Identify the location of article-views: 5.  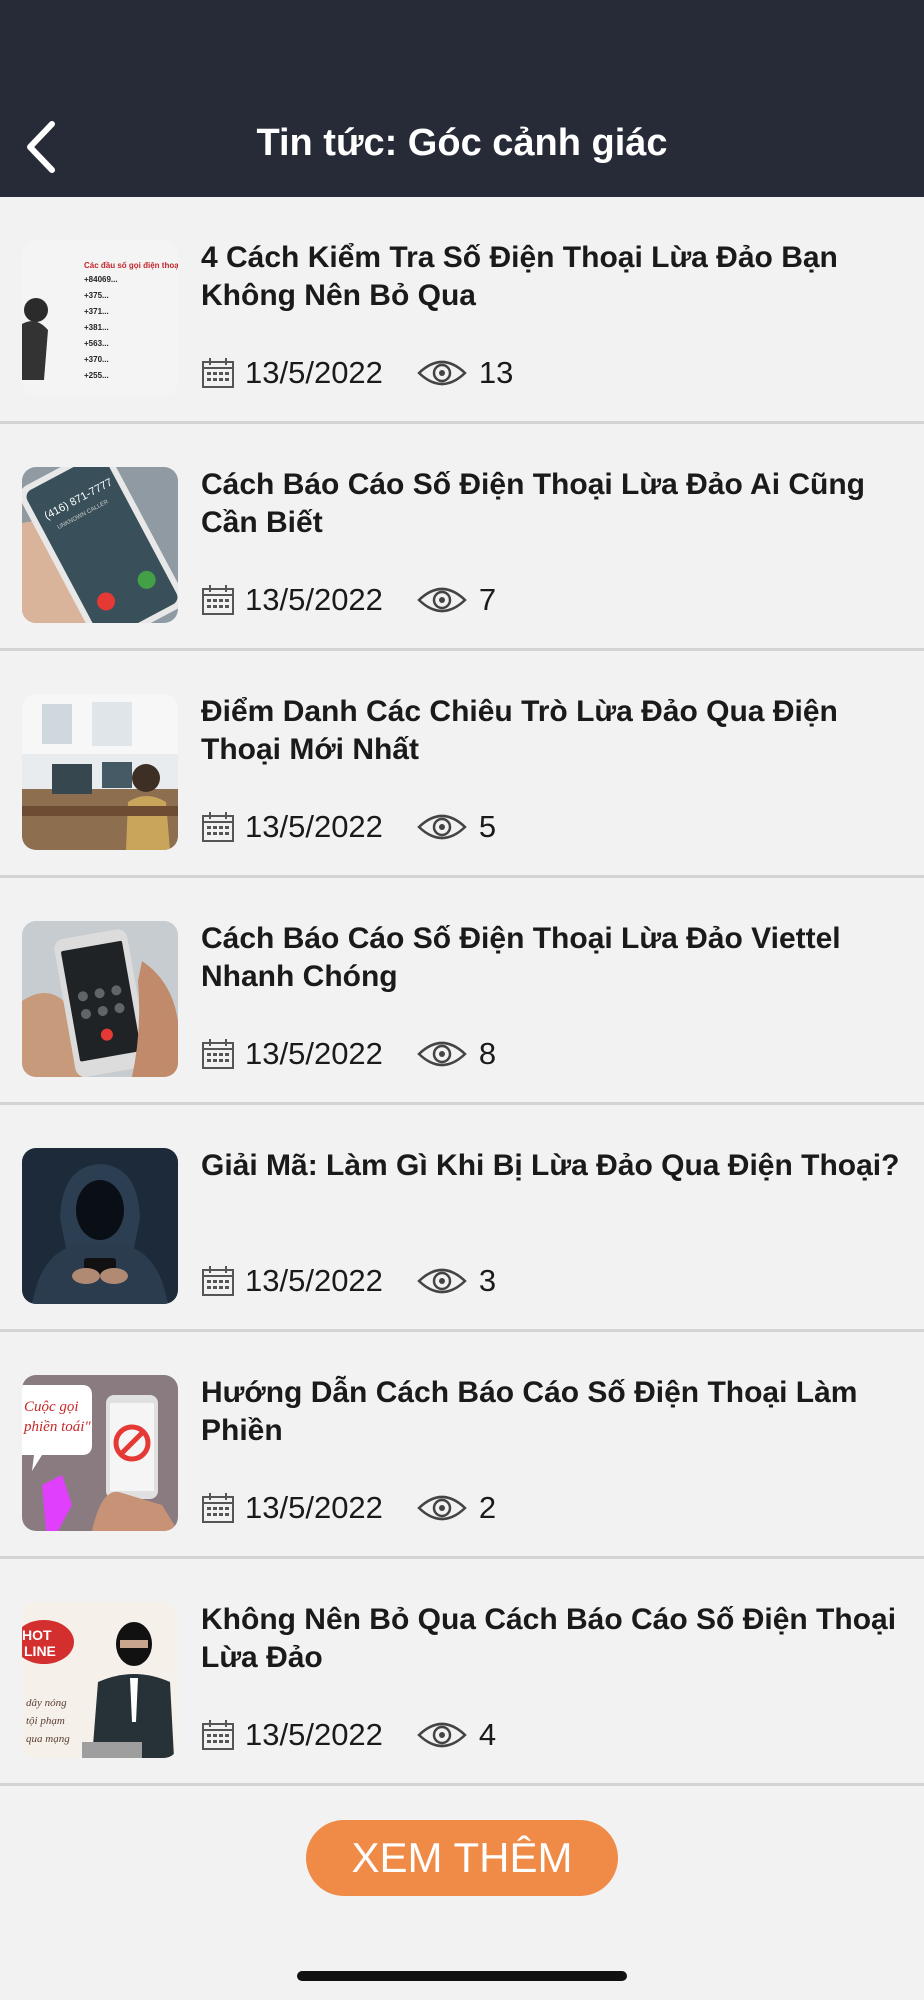
(487, 826).